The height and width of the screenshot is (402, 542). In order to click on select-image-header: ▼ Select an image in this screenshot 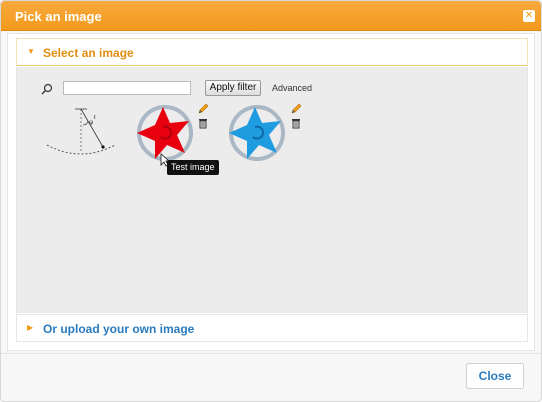, I will do `click(272, 52)`.